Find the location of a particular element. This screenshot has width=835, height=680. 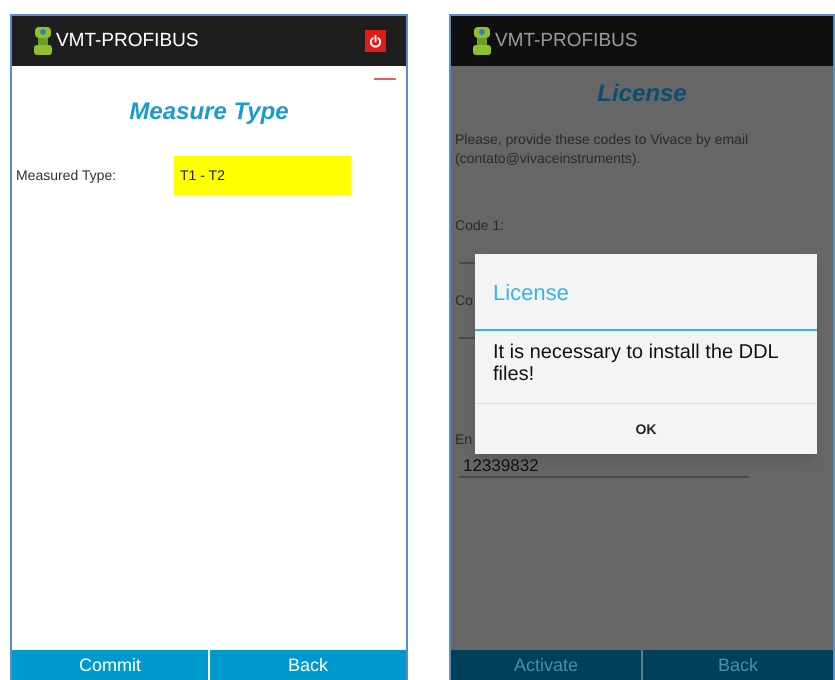

field-label: Code 1: is located at coordinates (479, 225).